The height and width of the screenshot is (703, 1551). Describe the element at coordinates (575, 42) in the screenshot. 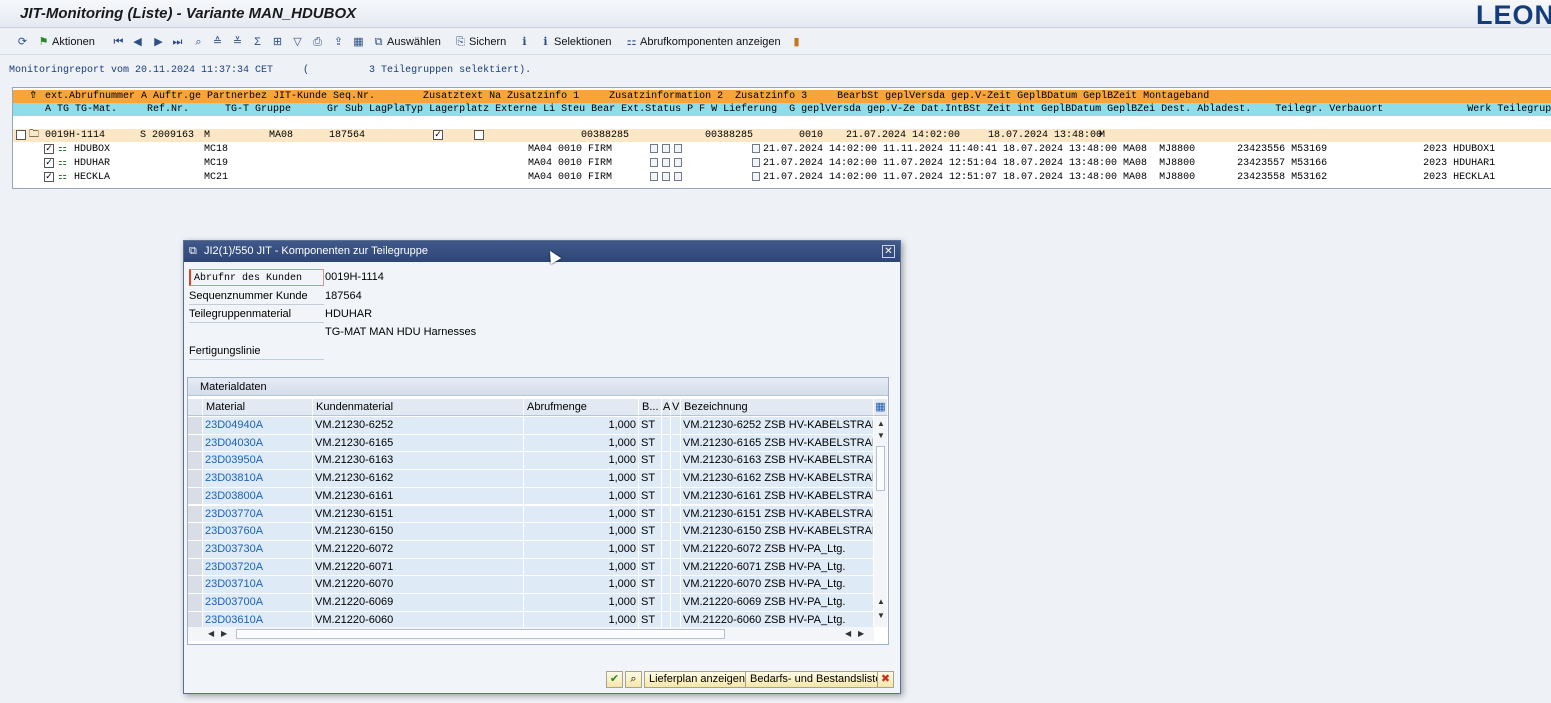

I see `selektionen-button: ℹ Selektionen` at that location.